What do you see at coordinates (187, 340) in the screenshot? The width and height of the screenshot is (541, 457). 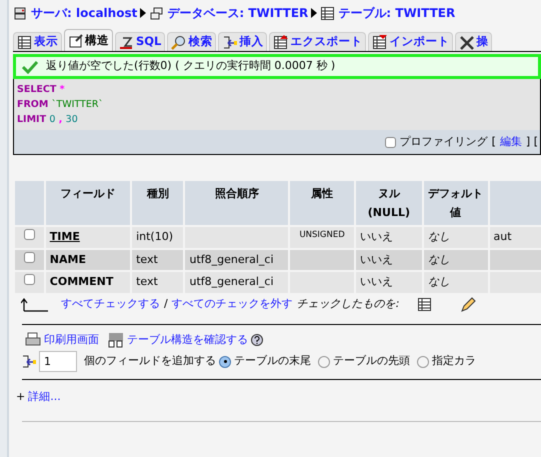 I see `link: テーブル構造を確認する` at bounding box center [187, 340].